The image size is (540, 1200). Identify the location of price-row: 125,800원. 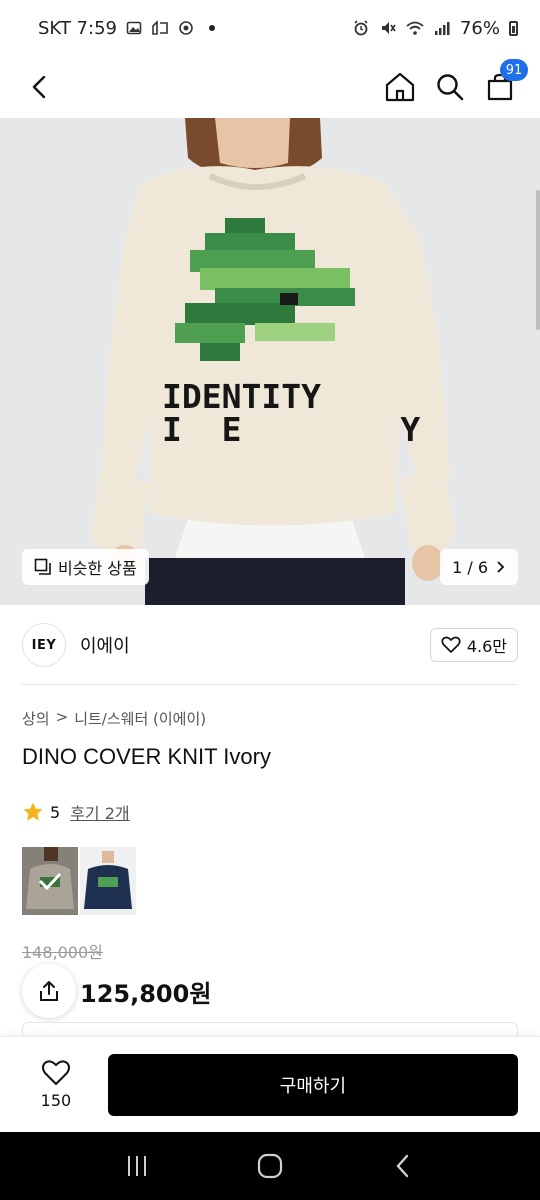
(116, 991).